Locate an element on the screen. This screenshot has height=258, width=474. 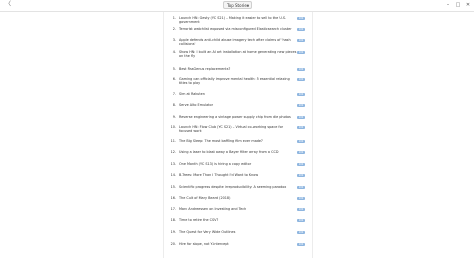
story-title-link: The Quest for Very Wide Outlines is located at coordinates (238, 232).